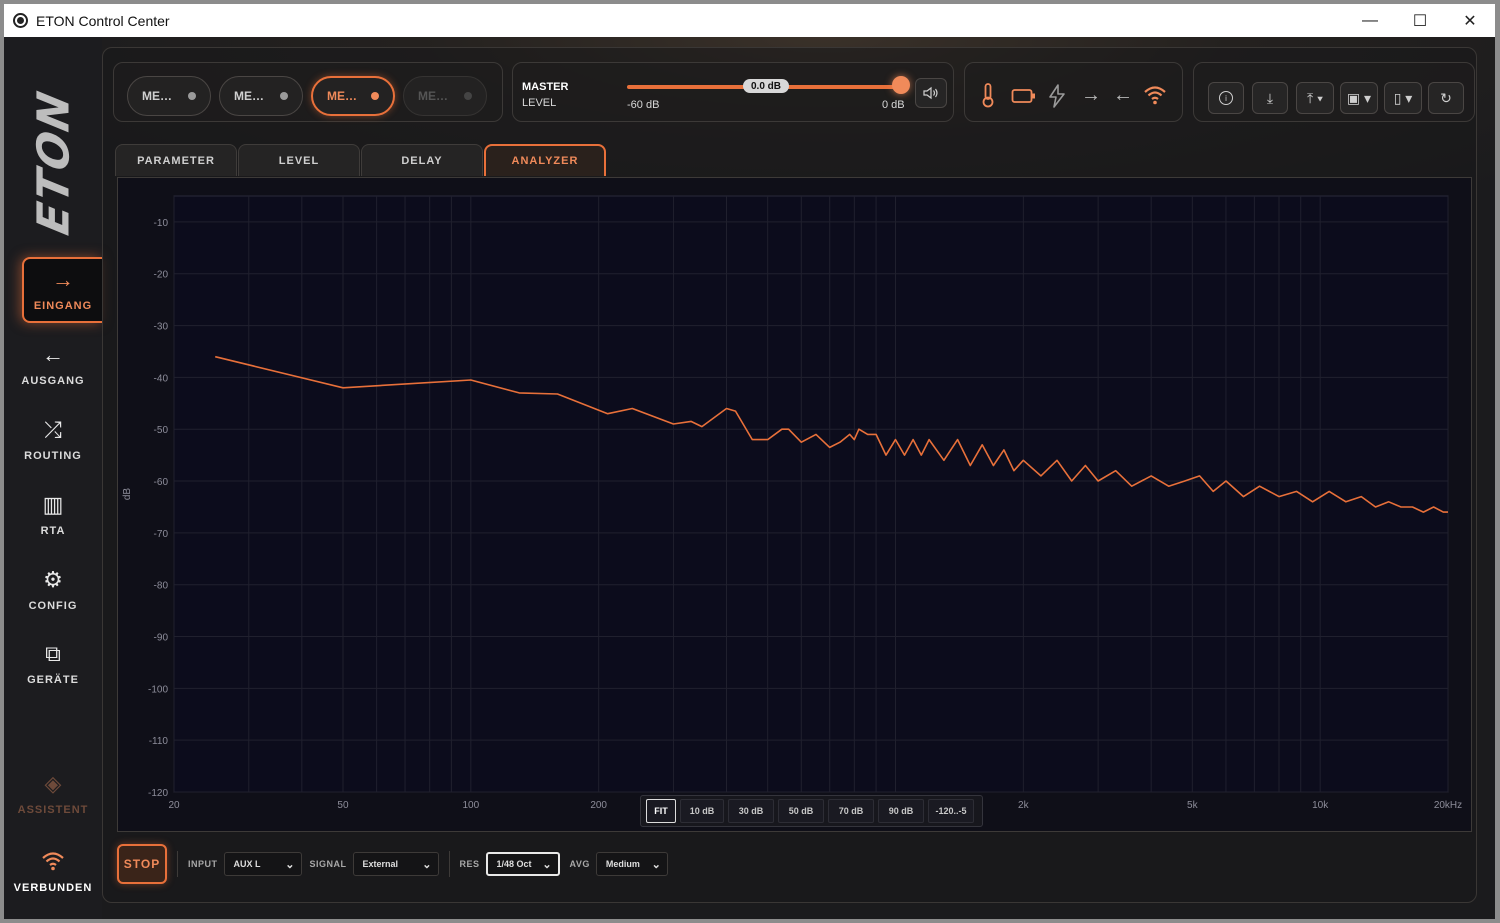 The image size is (1500, 923). I want to click on save-icon: ▣ ▾, so click(1359, 97).